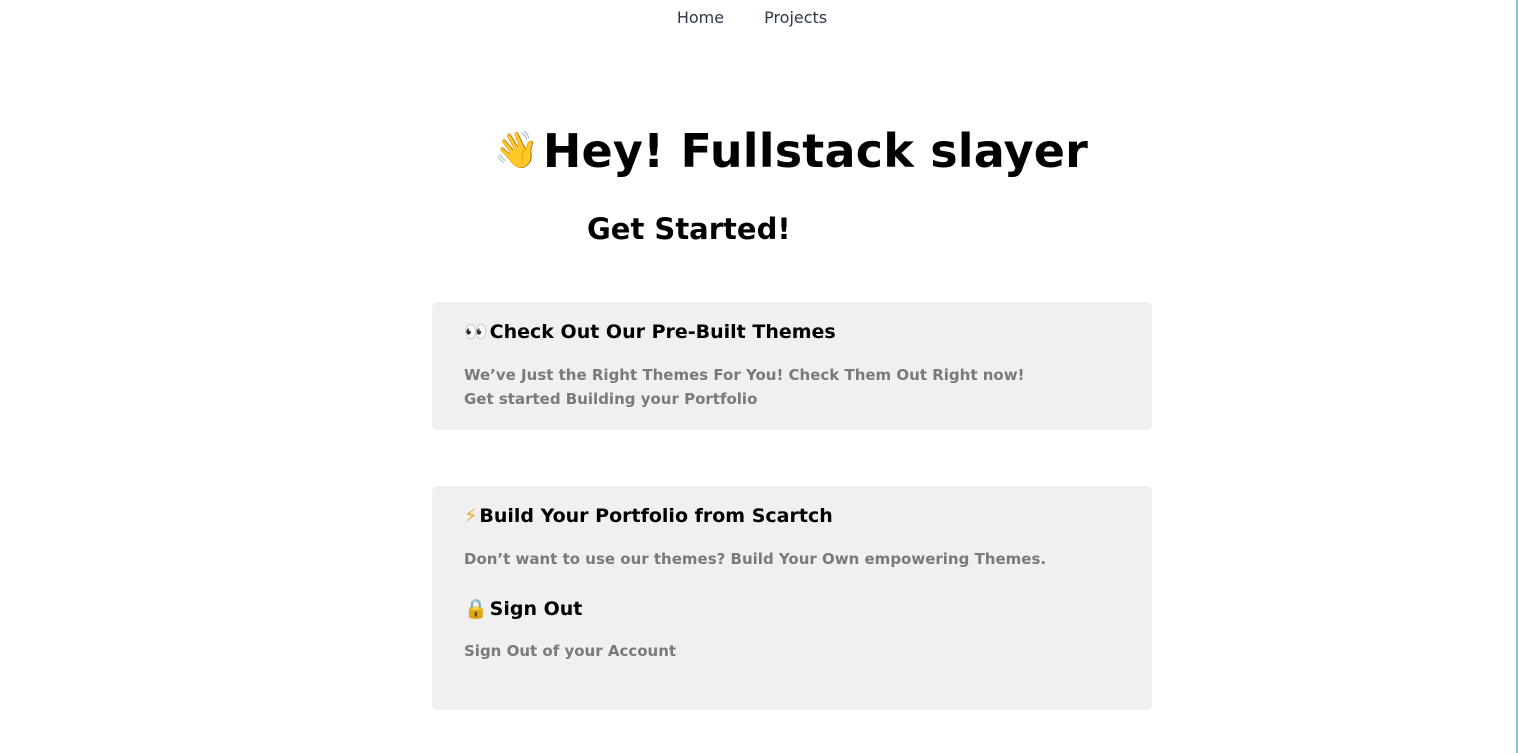 The image size is (1518, 753). I want to click on page-subtitle: Get Started!, so click(689, 229).